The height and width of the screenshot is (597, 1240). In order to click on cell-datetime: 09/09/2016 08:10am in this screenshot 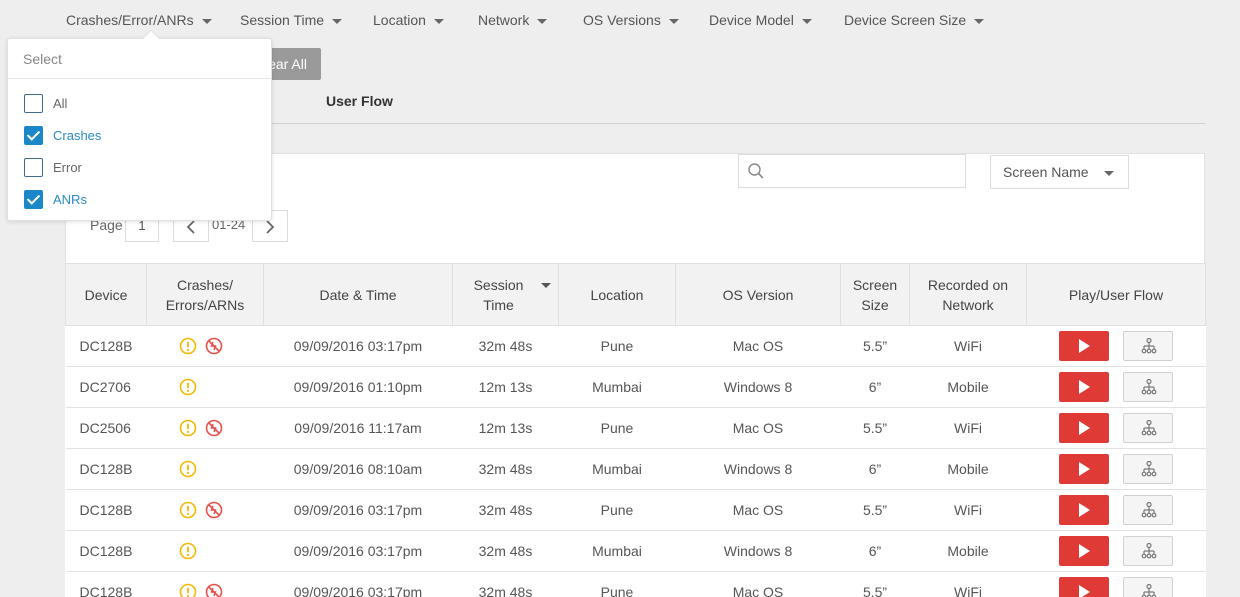, I will do `click(358, 469)`.